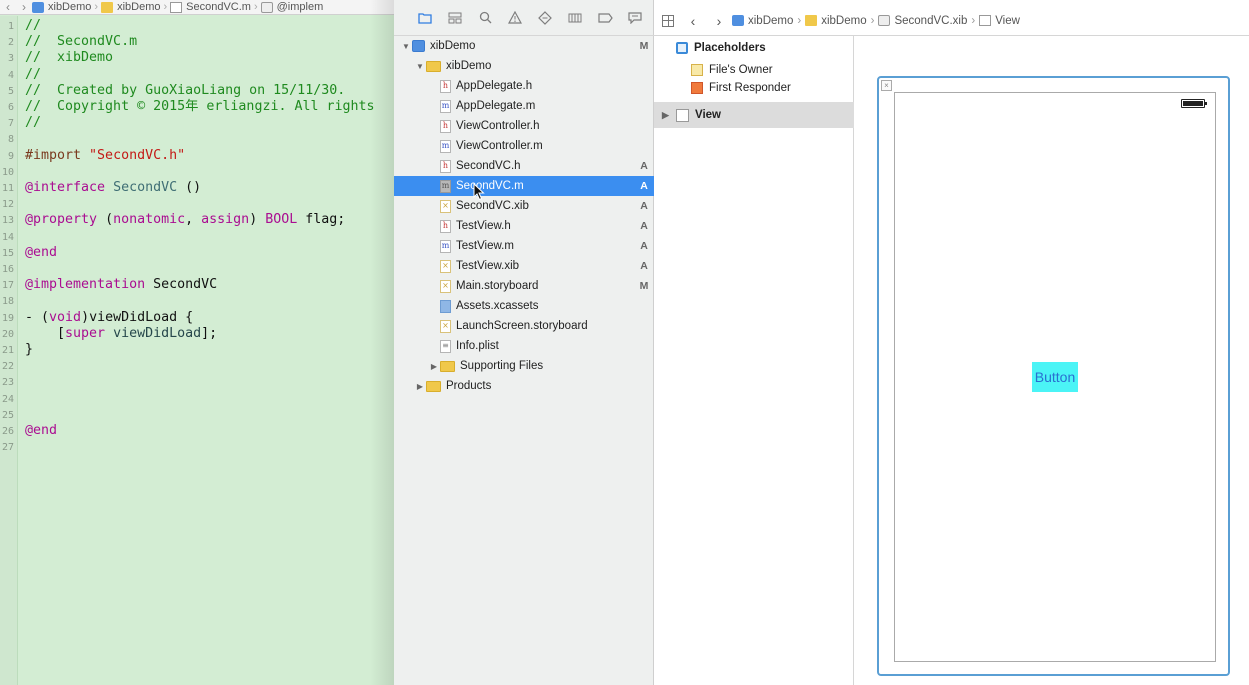 Image resolution: width=1249 pixels, height=685 pixels. What do you see at coordinates (189, 187) in the screenshot?
I see `code-token: ()` at bounding box center [189, 187].